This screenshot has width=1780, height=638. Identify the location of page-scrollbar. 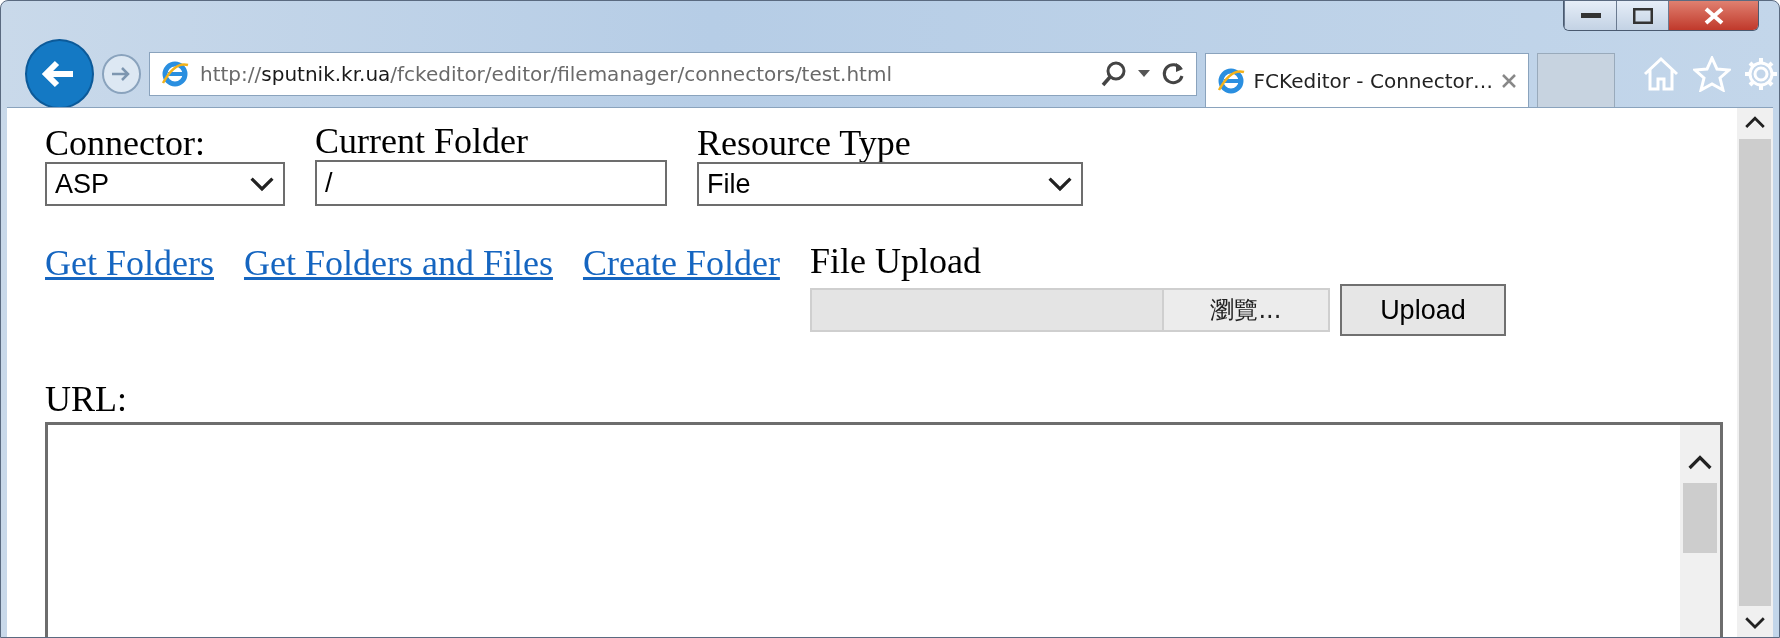
(1755, 372).